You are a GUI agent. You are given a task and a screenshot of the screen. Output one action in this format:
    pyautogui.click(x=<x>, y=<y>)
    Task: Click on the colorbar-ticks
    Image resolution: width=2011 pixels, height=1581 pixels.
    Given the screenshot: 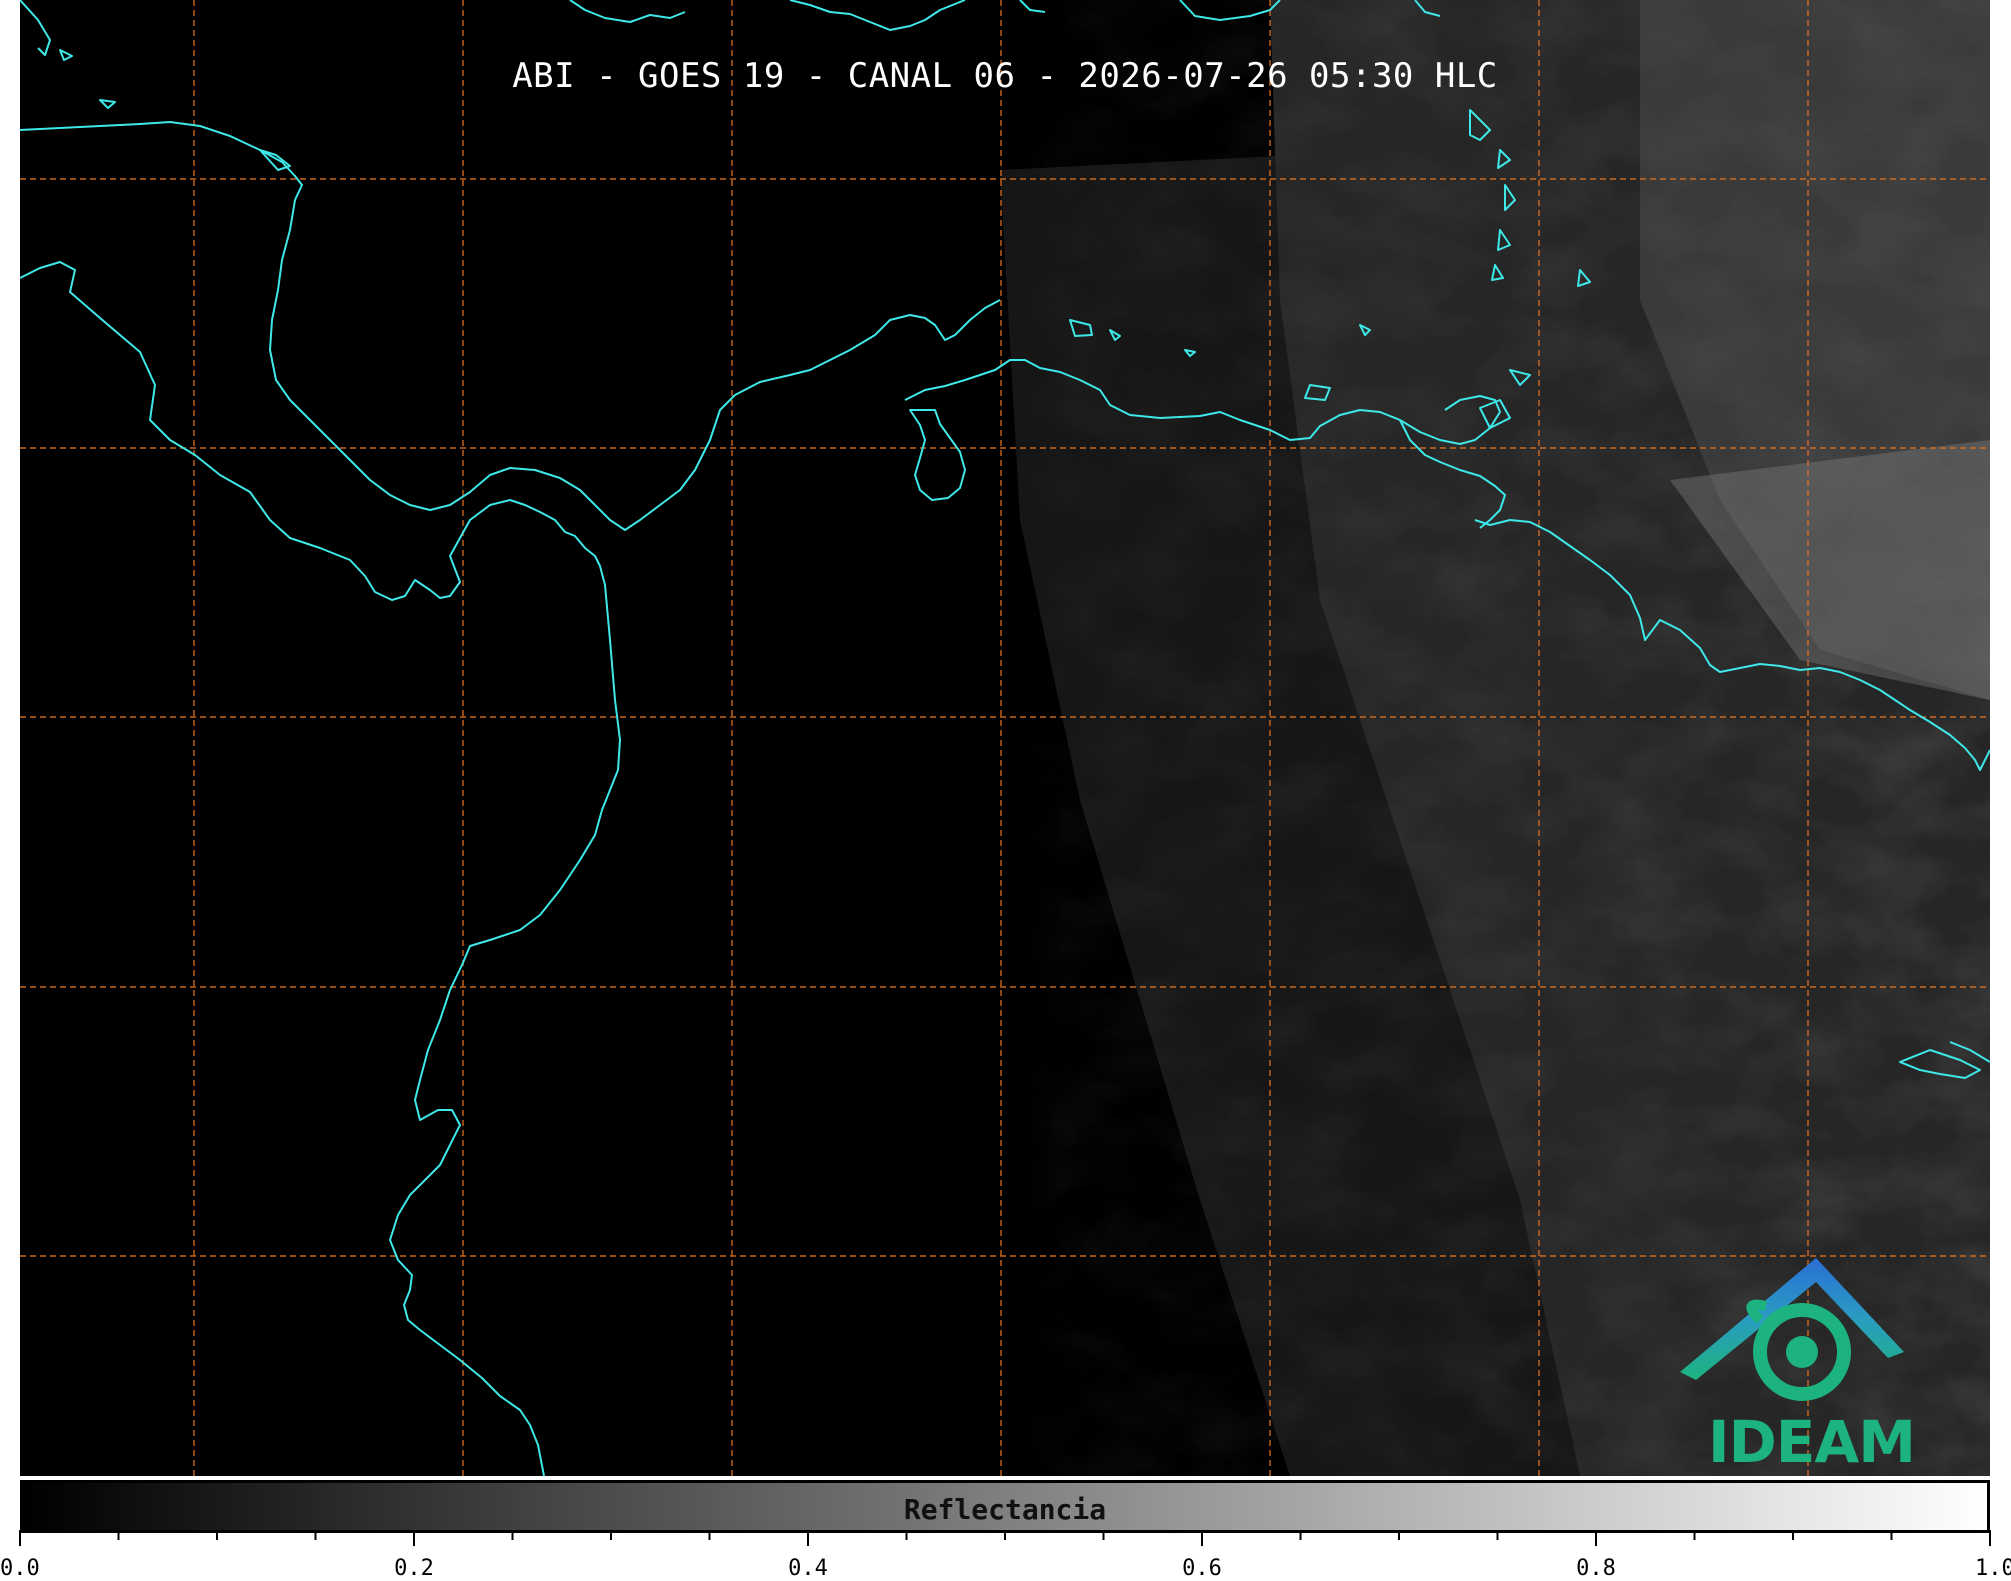 What is the action you would take?
    pyautogui.click(x=1005, y=1538)
    